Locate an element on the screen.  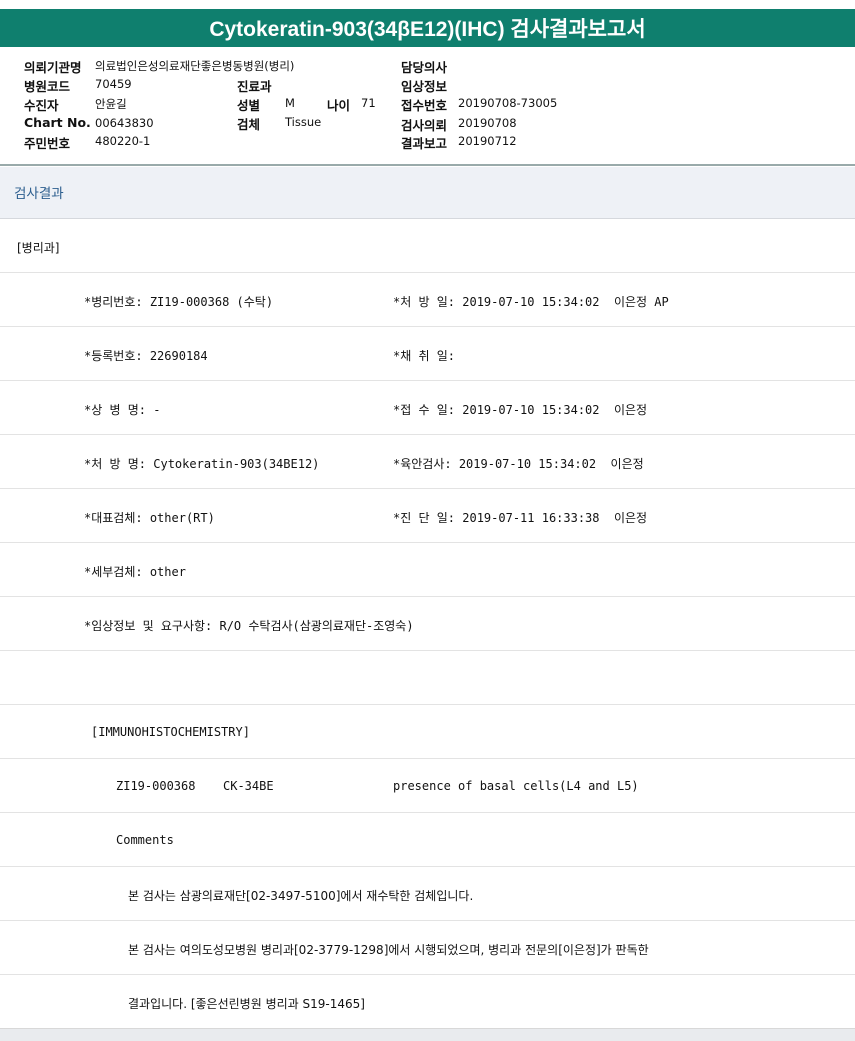
ihc-result: presence of basal cells(L4 and L5) is located at coordinates (516, 786).